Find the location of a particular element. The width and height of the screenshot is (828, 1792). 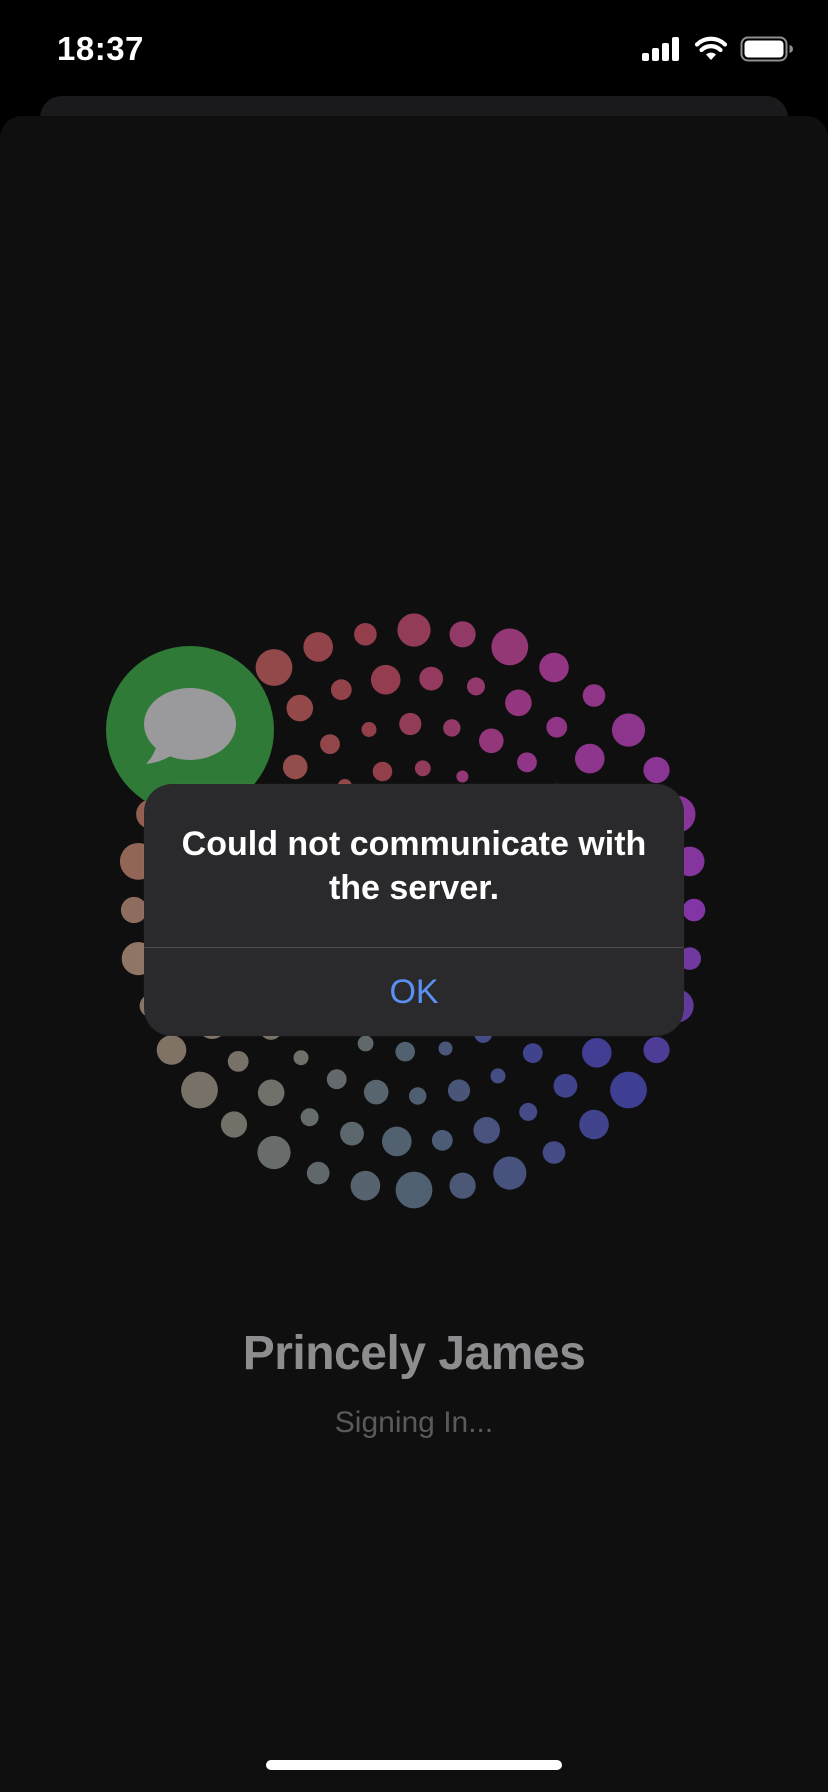

alert-message: Could not communicate with the server. is located at coordinates (414, 866).